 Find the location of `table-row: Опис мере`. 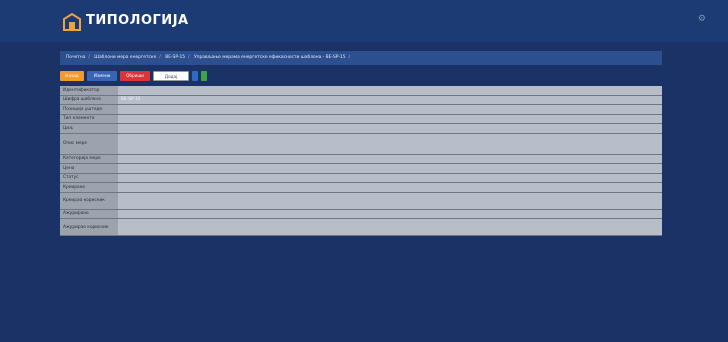

table-row: Опис мере is located at coordinates (361, 144).